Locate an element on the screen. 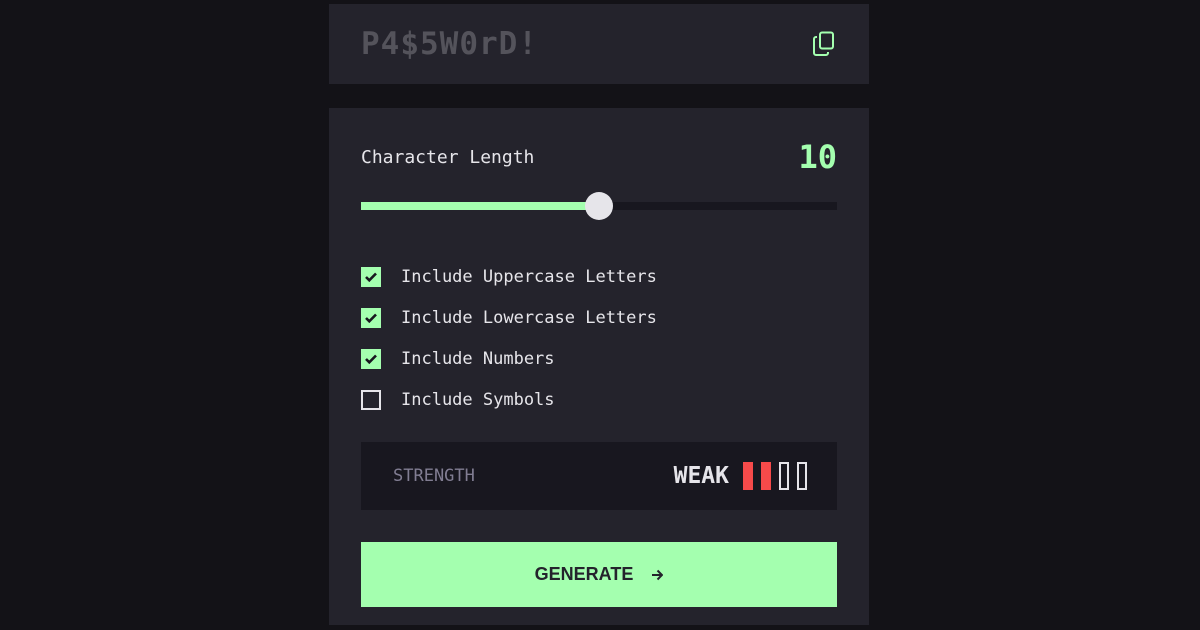 This screenshot has width=1200, height=630. strength-indicator: WEAK is located at coordinates (740, 476).